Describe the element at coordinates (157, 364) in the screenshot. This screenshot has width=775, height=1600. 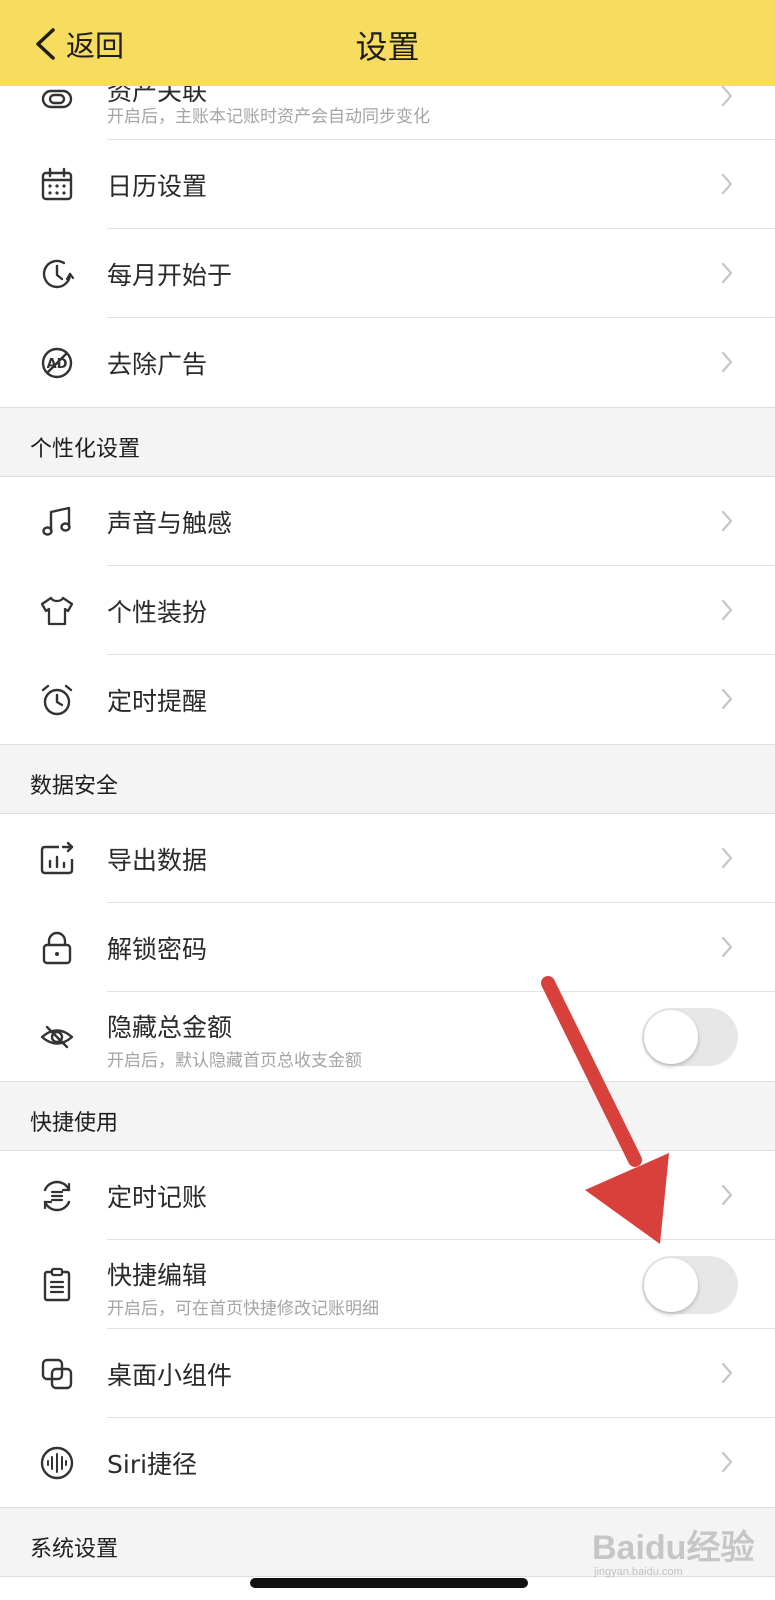
I see `settings-item-label: 去除广告` at that location.